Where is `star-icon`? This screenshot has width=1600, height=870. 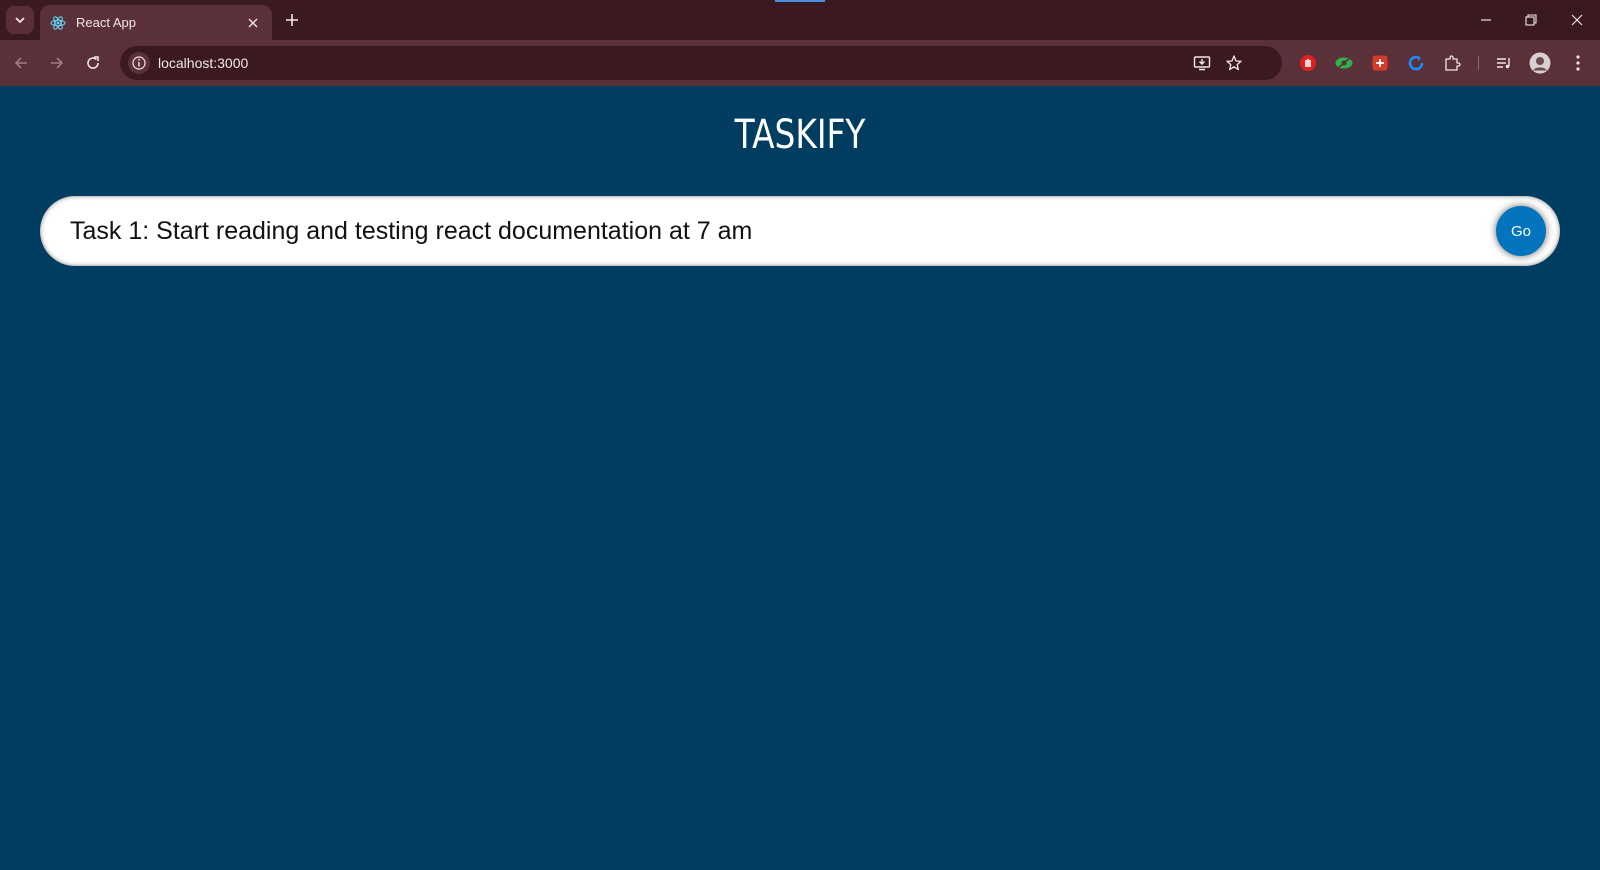 star-icon is located at coordinates (1234, 63).